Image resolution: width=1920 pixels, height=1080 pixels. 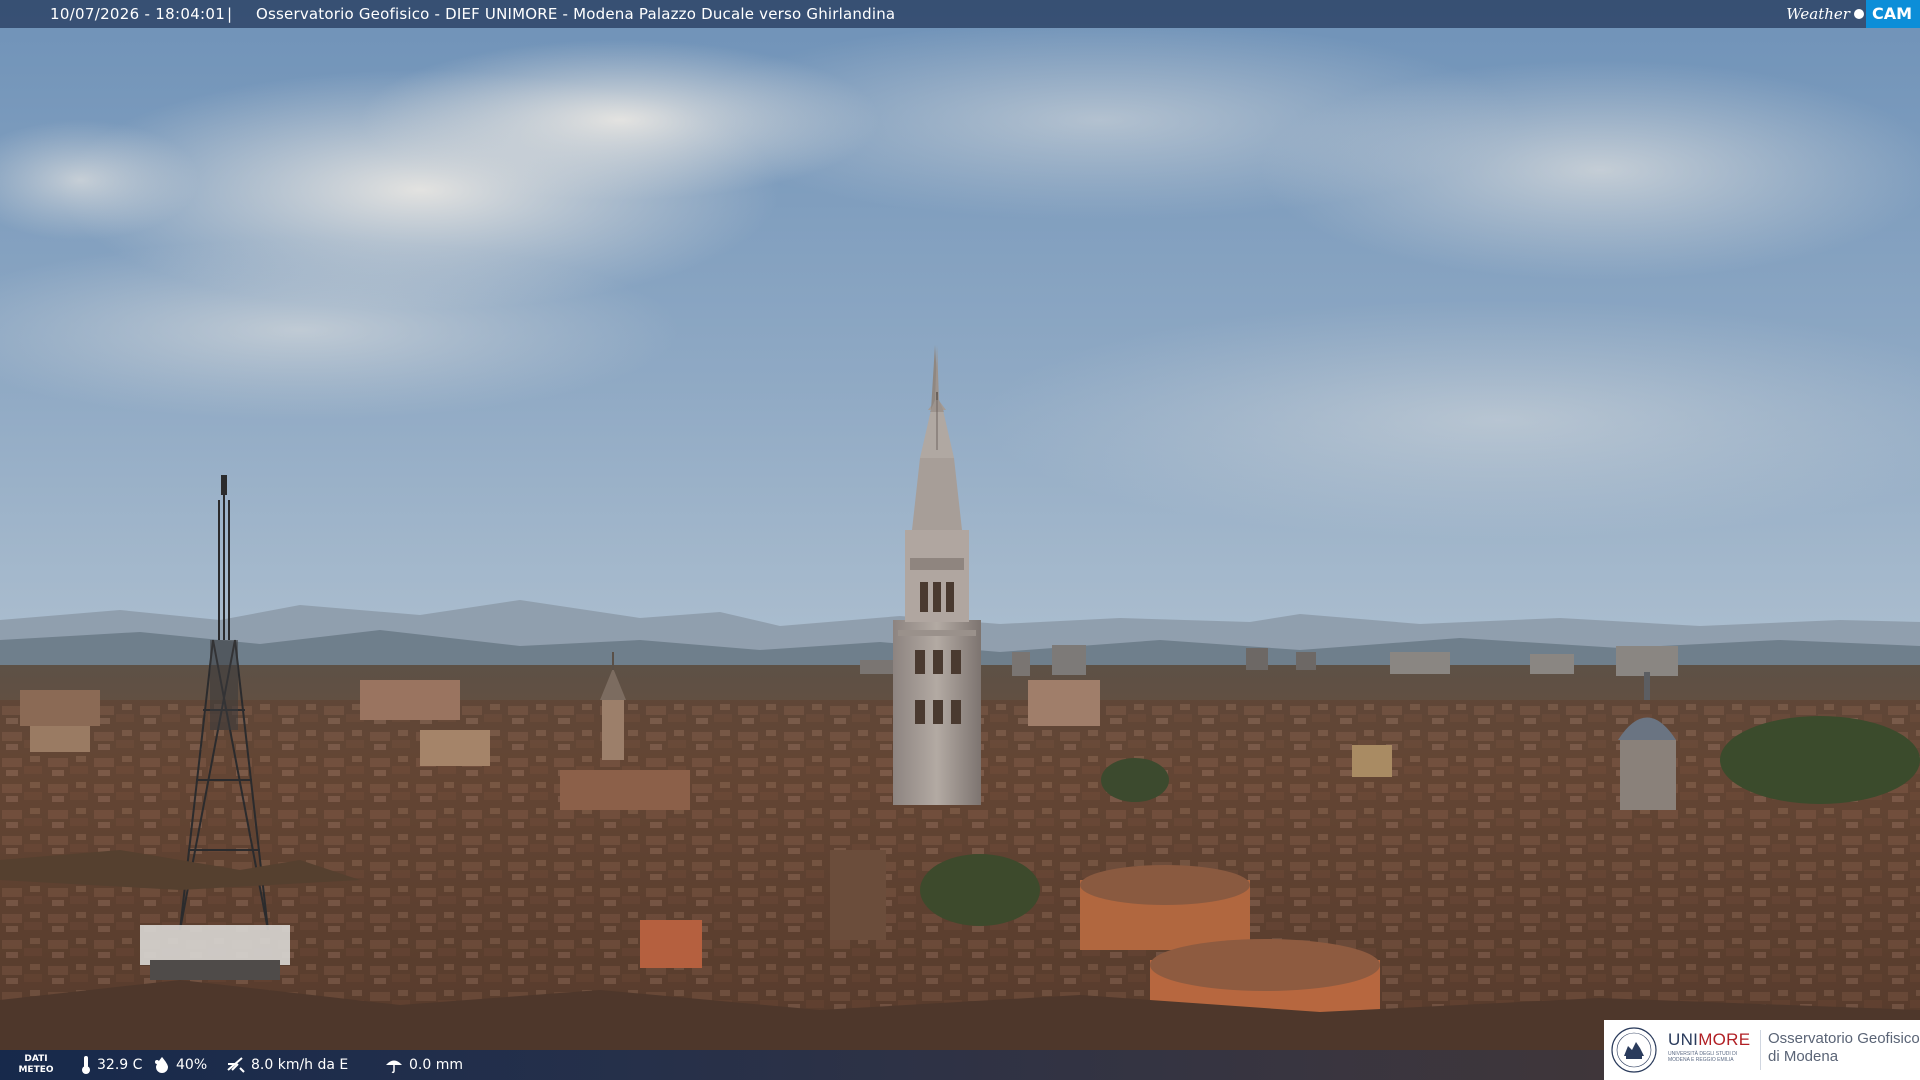 I want to click on weathercam-logo-weather: Weather, so click(x=1818, y=14).